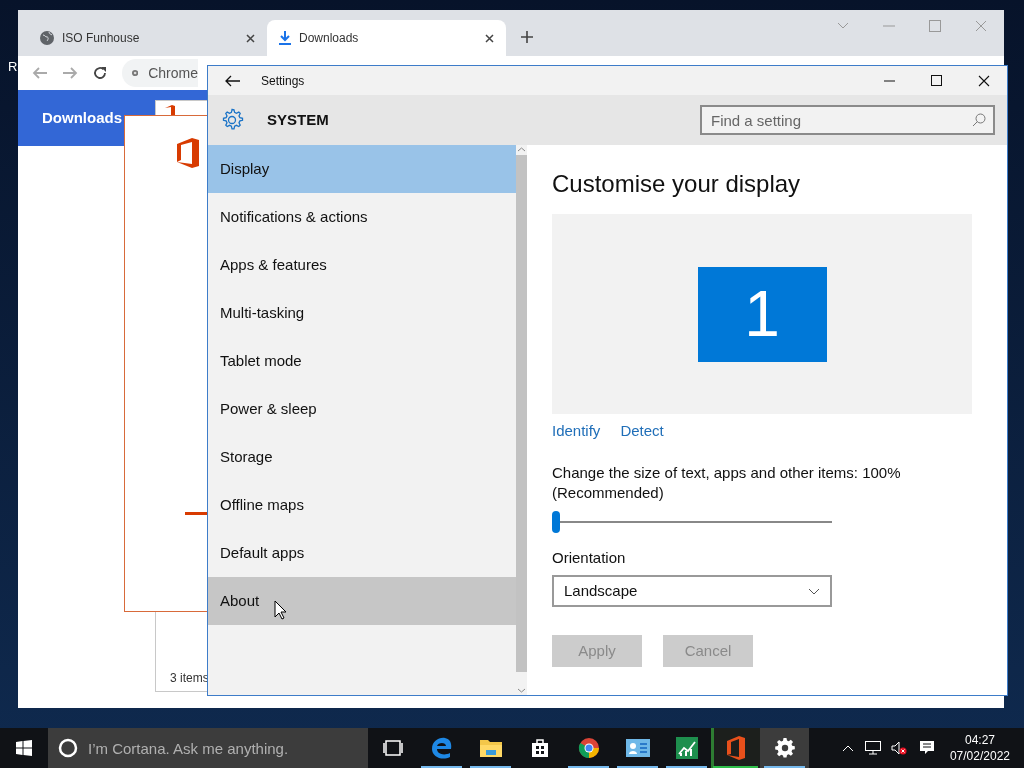 The height and width of the screenshot is (768, 1024). What do you see at coordinates (814, 591) in the screenshot?
I see `caret-icon` at bounding box center [814, 591].